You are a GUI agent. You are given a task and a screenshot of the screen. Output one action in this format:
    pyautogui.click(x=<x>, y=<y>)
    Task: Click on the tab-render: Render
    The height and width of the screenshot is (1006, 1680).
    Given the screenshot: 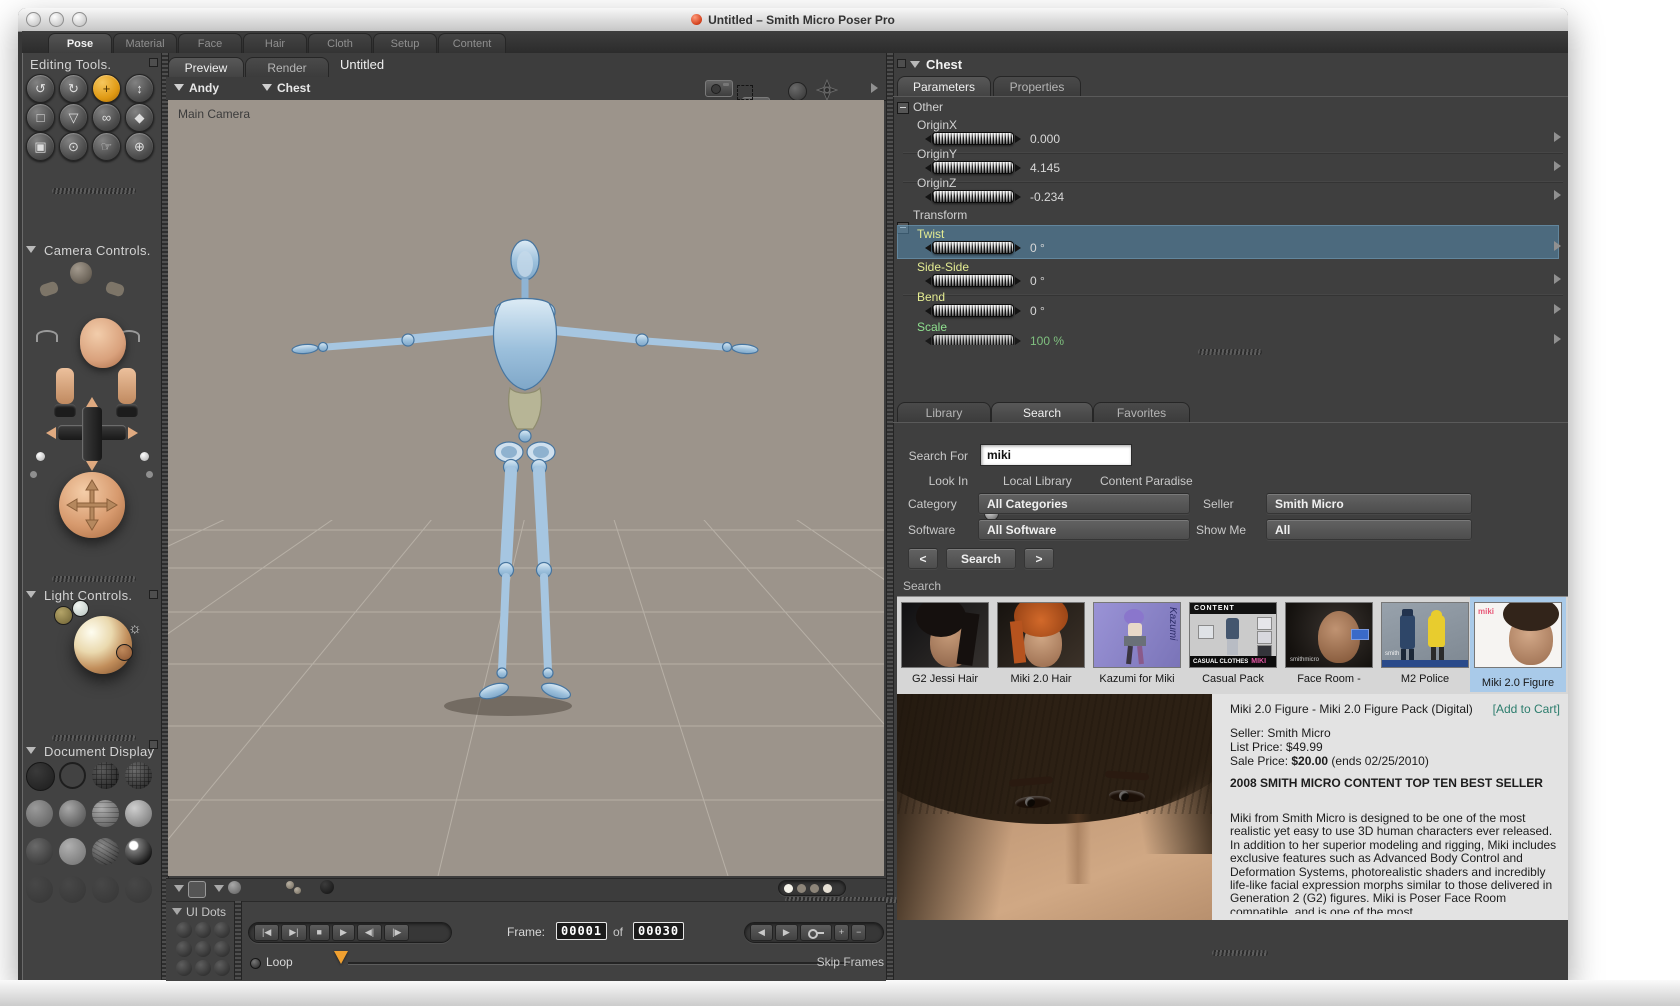 What is the action you would take?
    pyautogui.click(x=287, y=67)
    